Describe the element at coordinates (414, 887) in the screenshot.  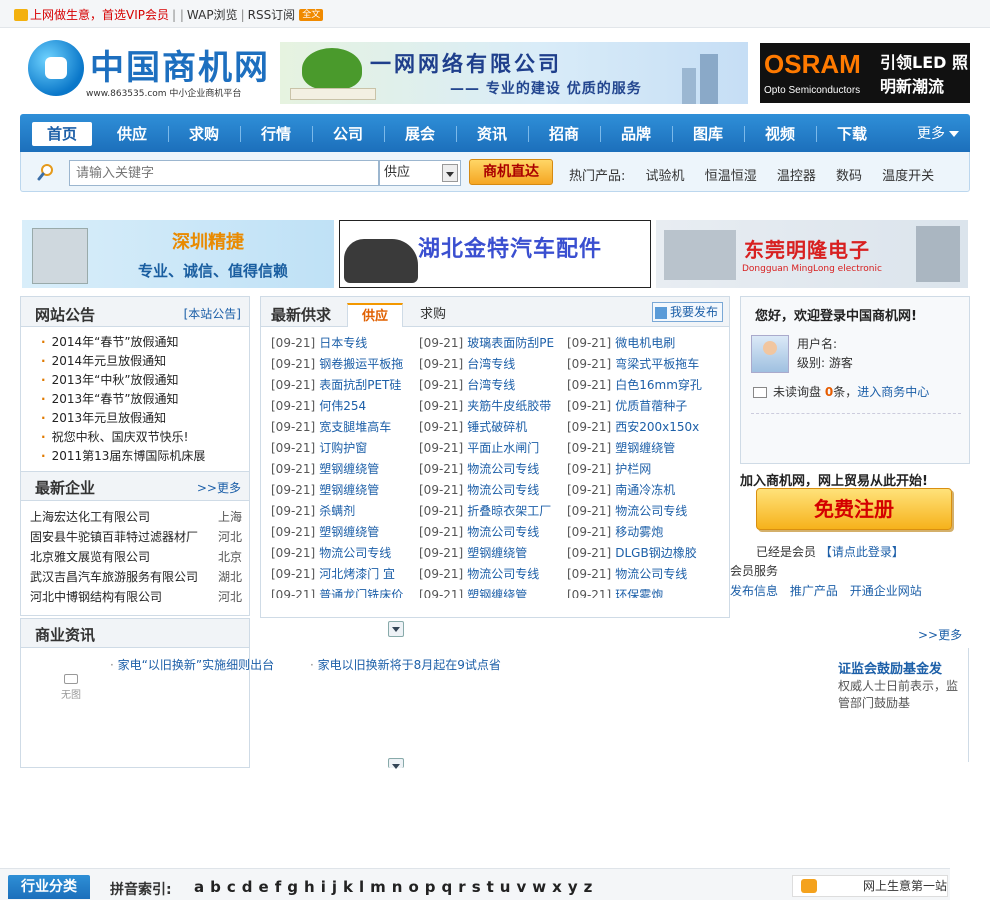
I see `pinyin-letter-link: o` at that location.